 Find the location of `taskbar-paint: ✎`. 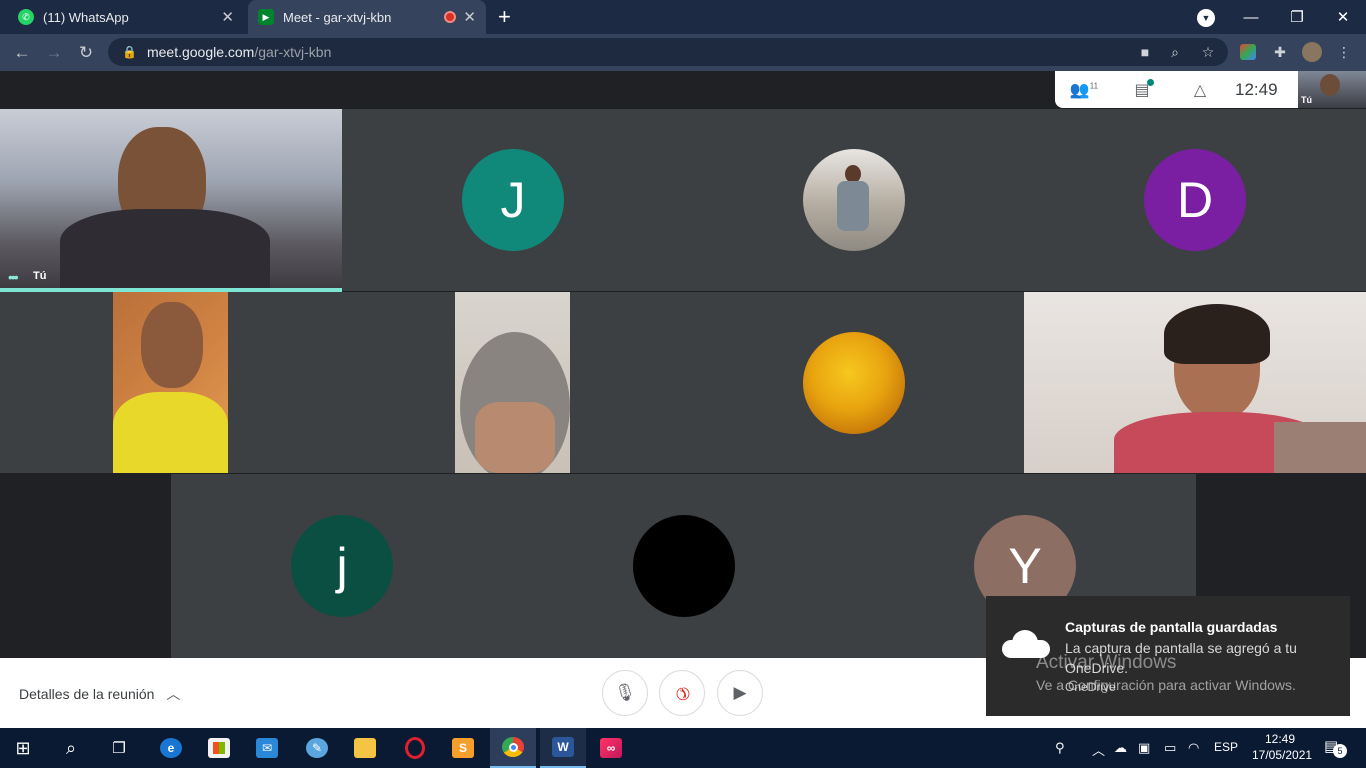

taskbar-paint: ✎ is located at coordinates (317, 748).